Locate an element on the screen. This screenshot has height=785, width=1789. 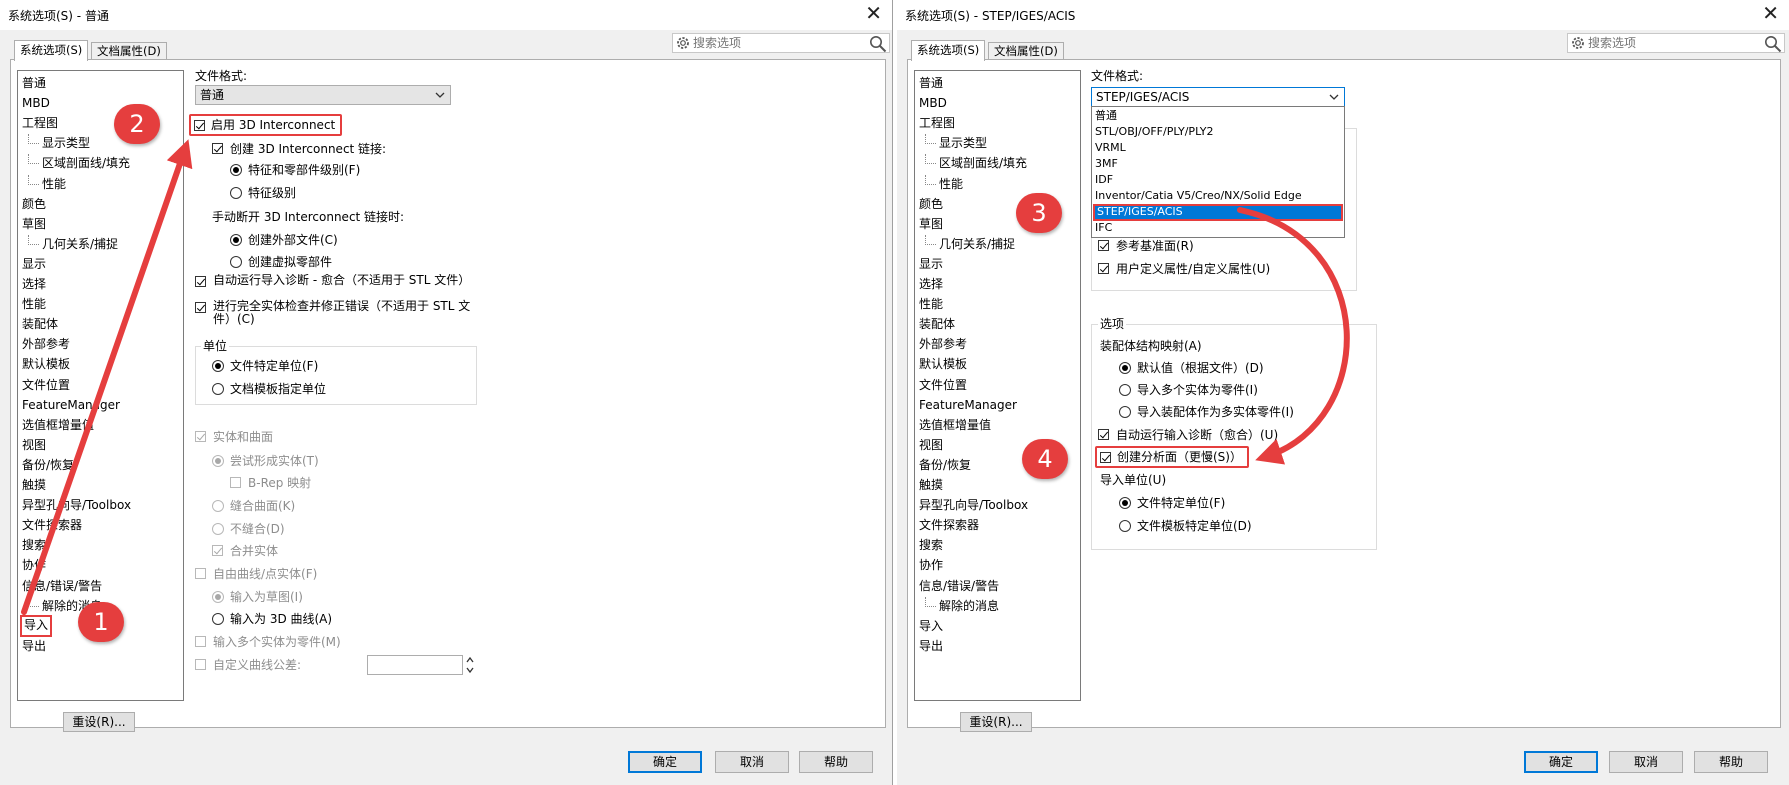
try-form-solid-radio: 尝试形成实体(T) is located at coordinates (265, 461).